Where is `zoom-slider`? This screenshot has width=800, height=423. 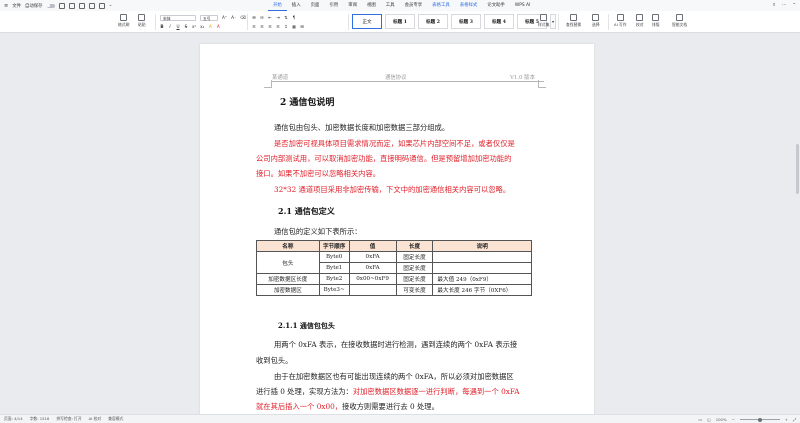 zoom-slider is located at coordinates (759, 419).